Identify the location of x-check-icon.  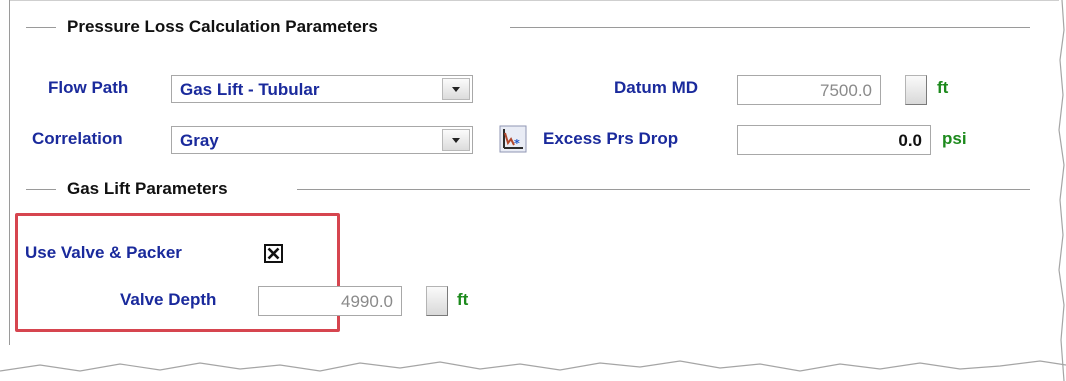
(273, 253).